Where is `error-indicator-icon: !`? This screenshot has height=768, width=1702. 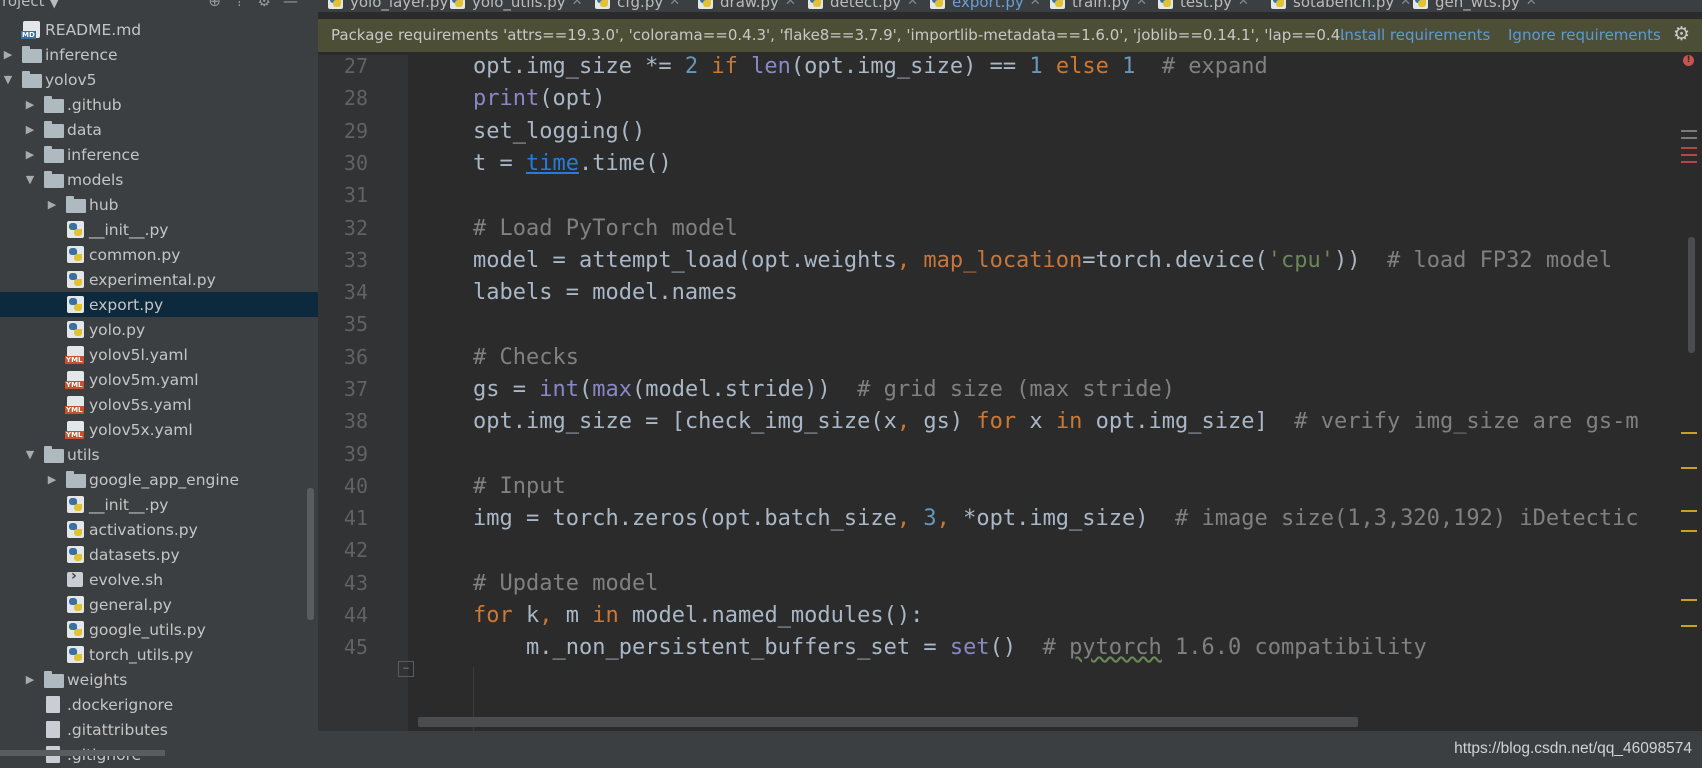 error-indicator-icon: ! is located at coordinates (1688, 60).